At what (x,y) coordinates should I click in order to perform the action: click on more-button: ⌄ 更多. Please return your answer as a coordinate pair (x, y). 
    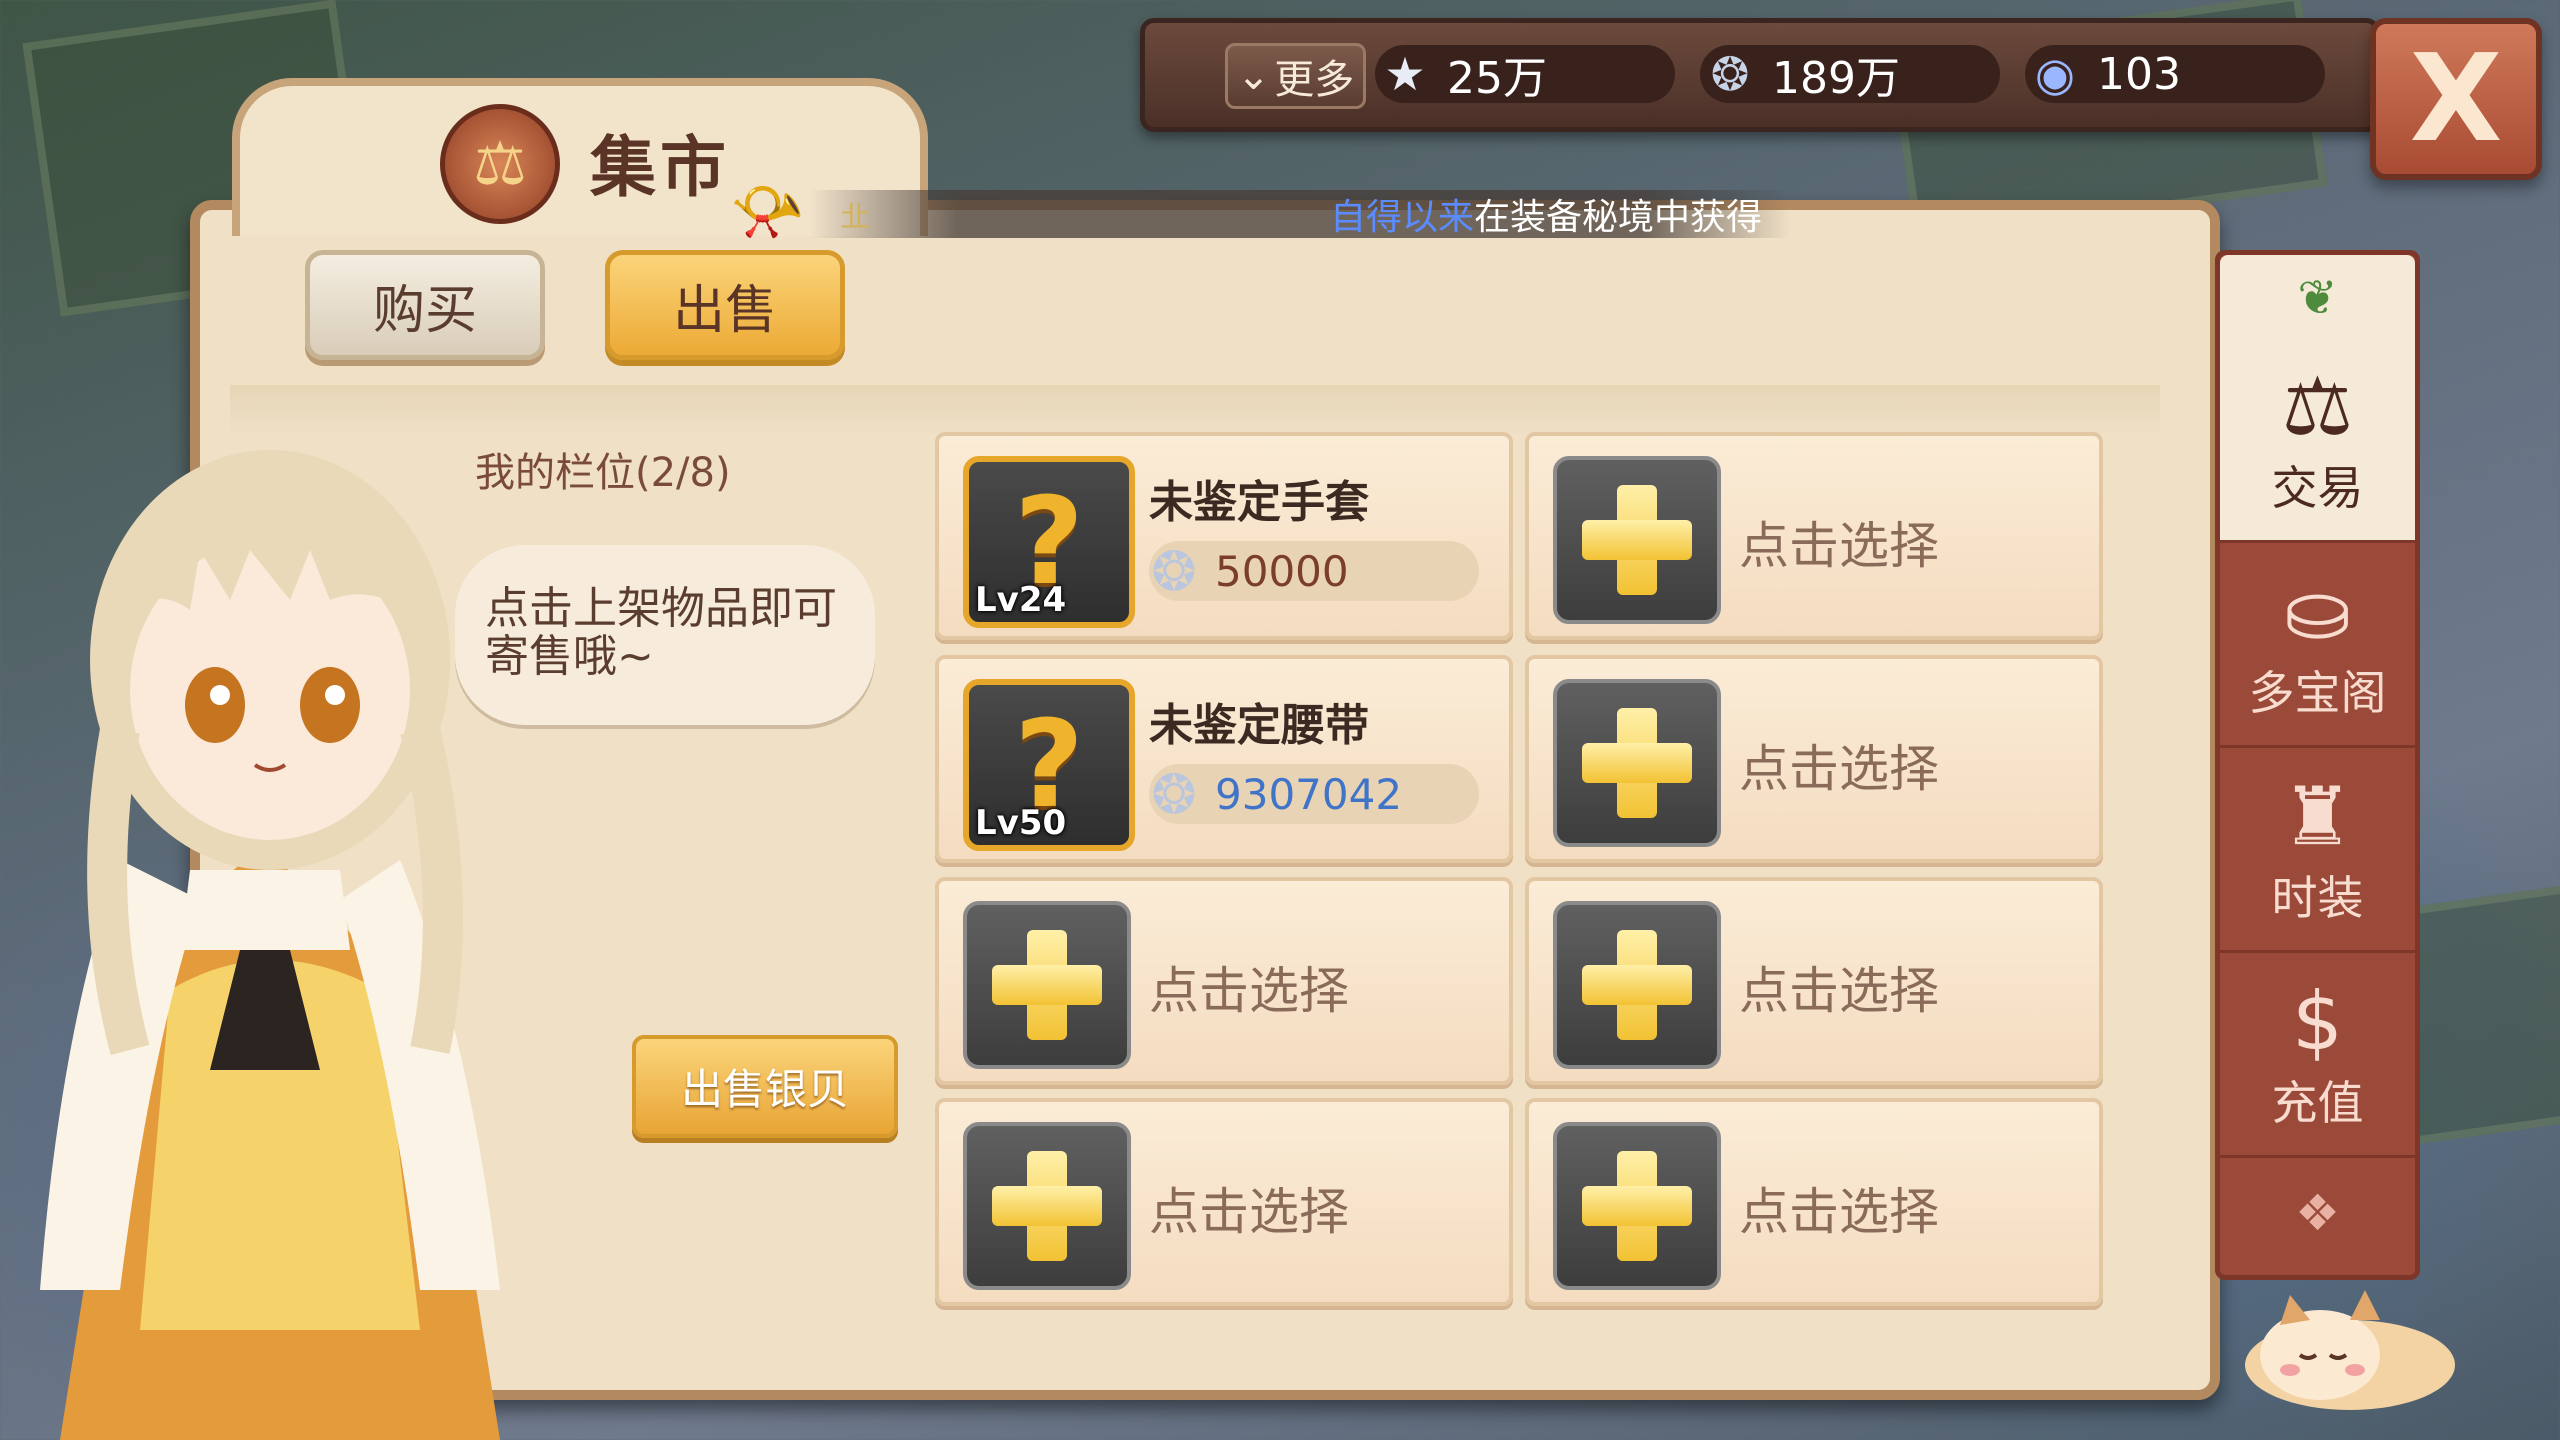
    Looking at the image, I should click on (1295, 76).